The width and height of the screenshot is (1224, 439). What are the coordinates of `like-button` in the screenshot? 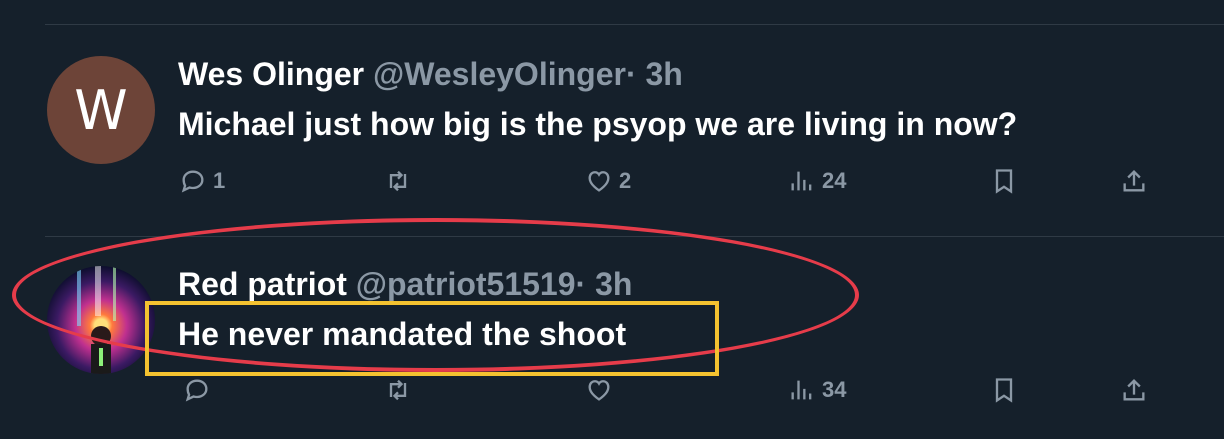 It's located at (599, 390).